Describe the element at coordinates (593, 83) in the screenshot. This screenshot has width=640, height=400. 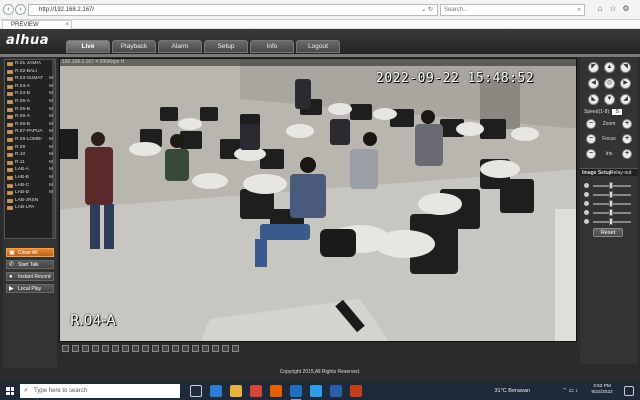
I see `ptz-left-icon: ◀` at that location.